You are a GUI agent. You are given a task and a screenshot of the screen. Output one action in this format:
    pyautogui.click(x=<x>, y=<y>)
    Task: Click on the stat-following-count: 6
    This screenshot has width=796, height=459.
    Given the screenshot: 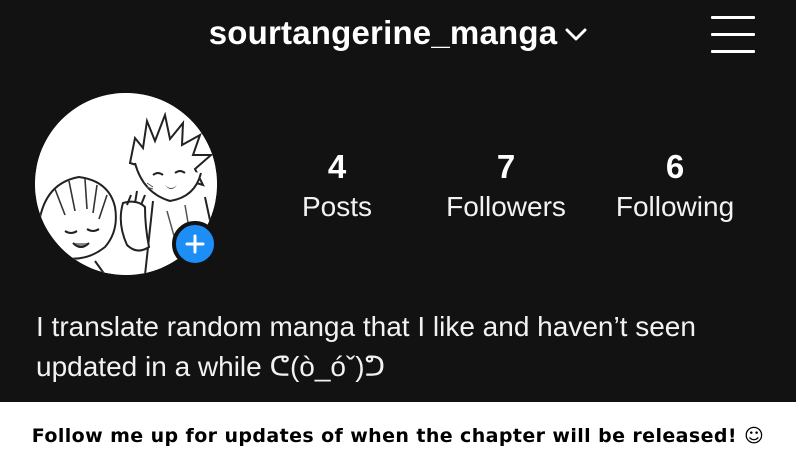 What is the action you would take?
    pyautogui.click(x=675, y=166)
    